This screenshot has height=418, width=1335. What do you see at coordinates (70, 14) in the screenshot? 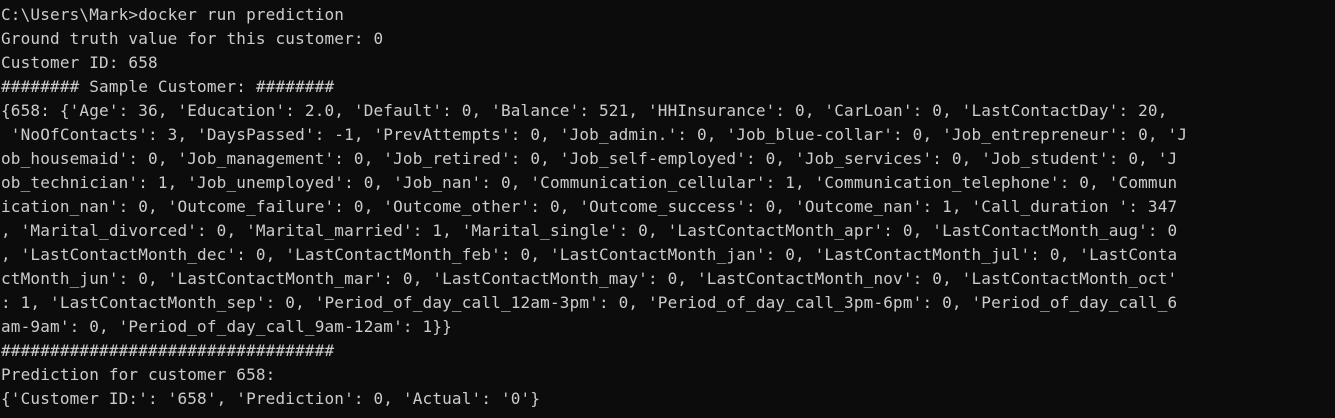
I see `prompt: C:\Users\Mark>` at bounding box center [70, 14].